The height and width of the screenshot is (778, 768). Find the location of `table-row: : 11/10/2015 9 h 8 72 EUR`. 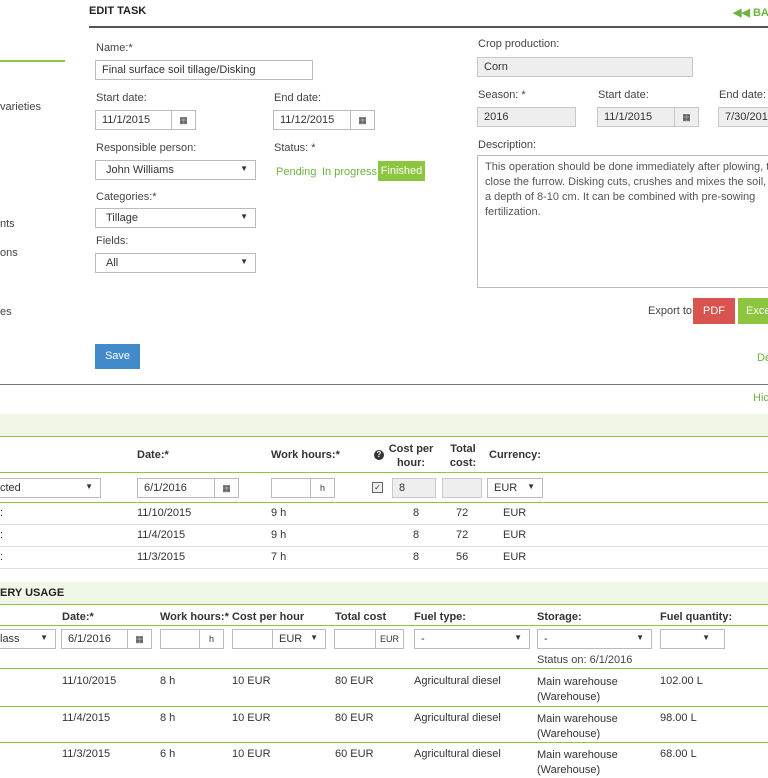

table-row: : 11/10/2015 9 h 8 72 EUR is located at coordinates (263, 513).